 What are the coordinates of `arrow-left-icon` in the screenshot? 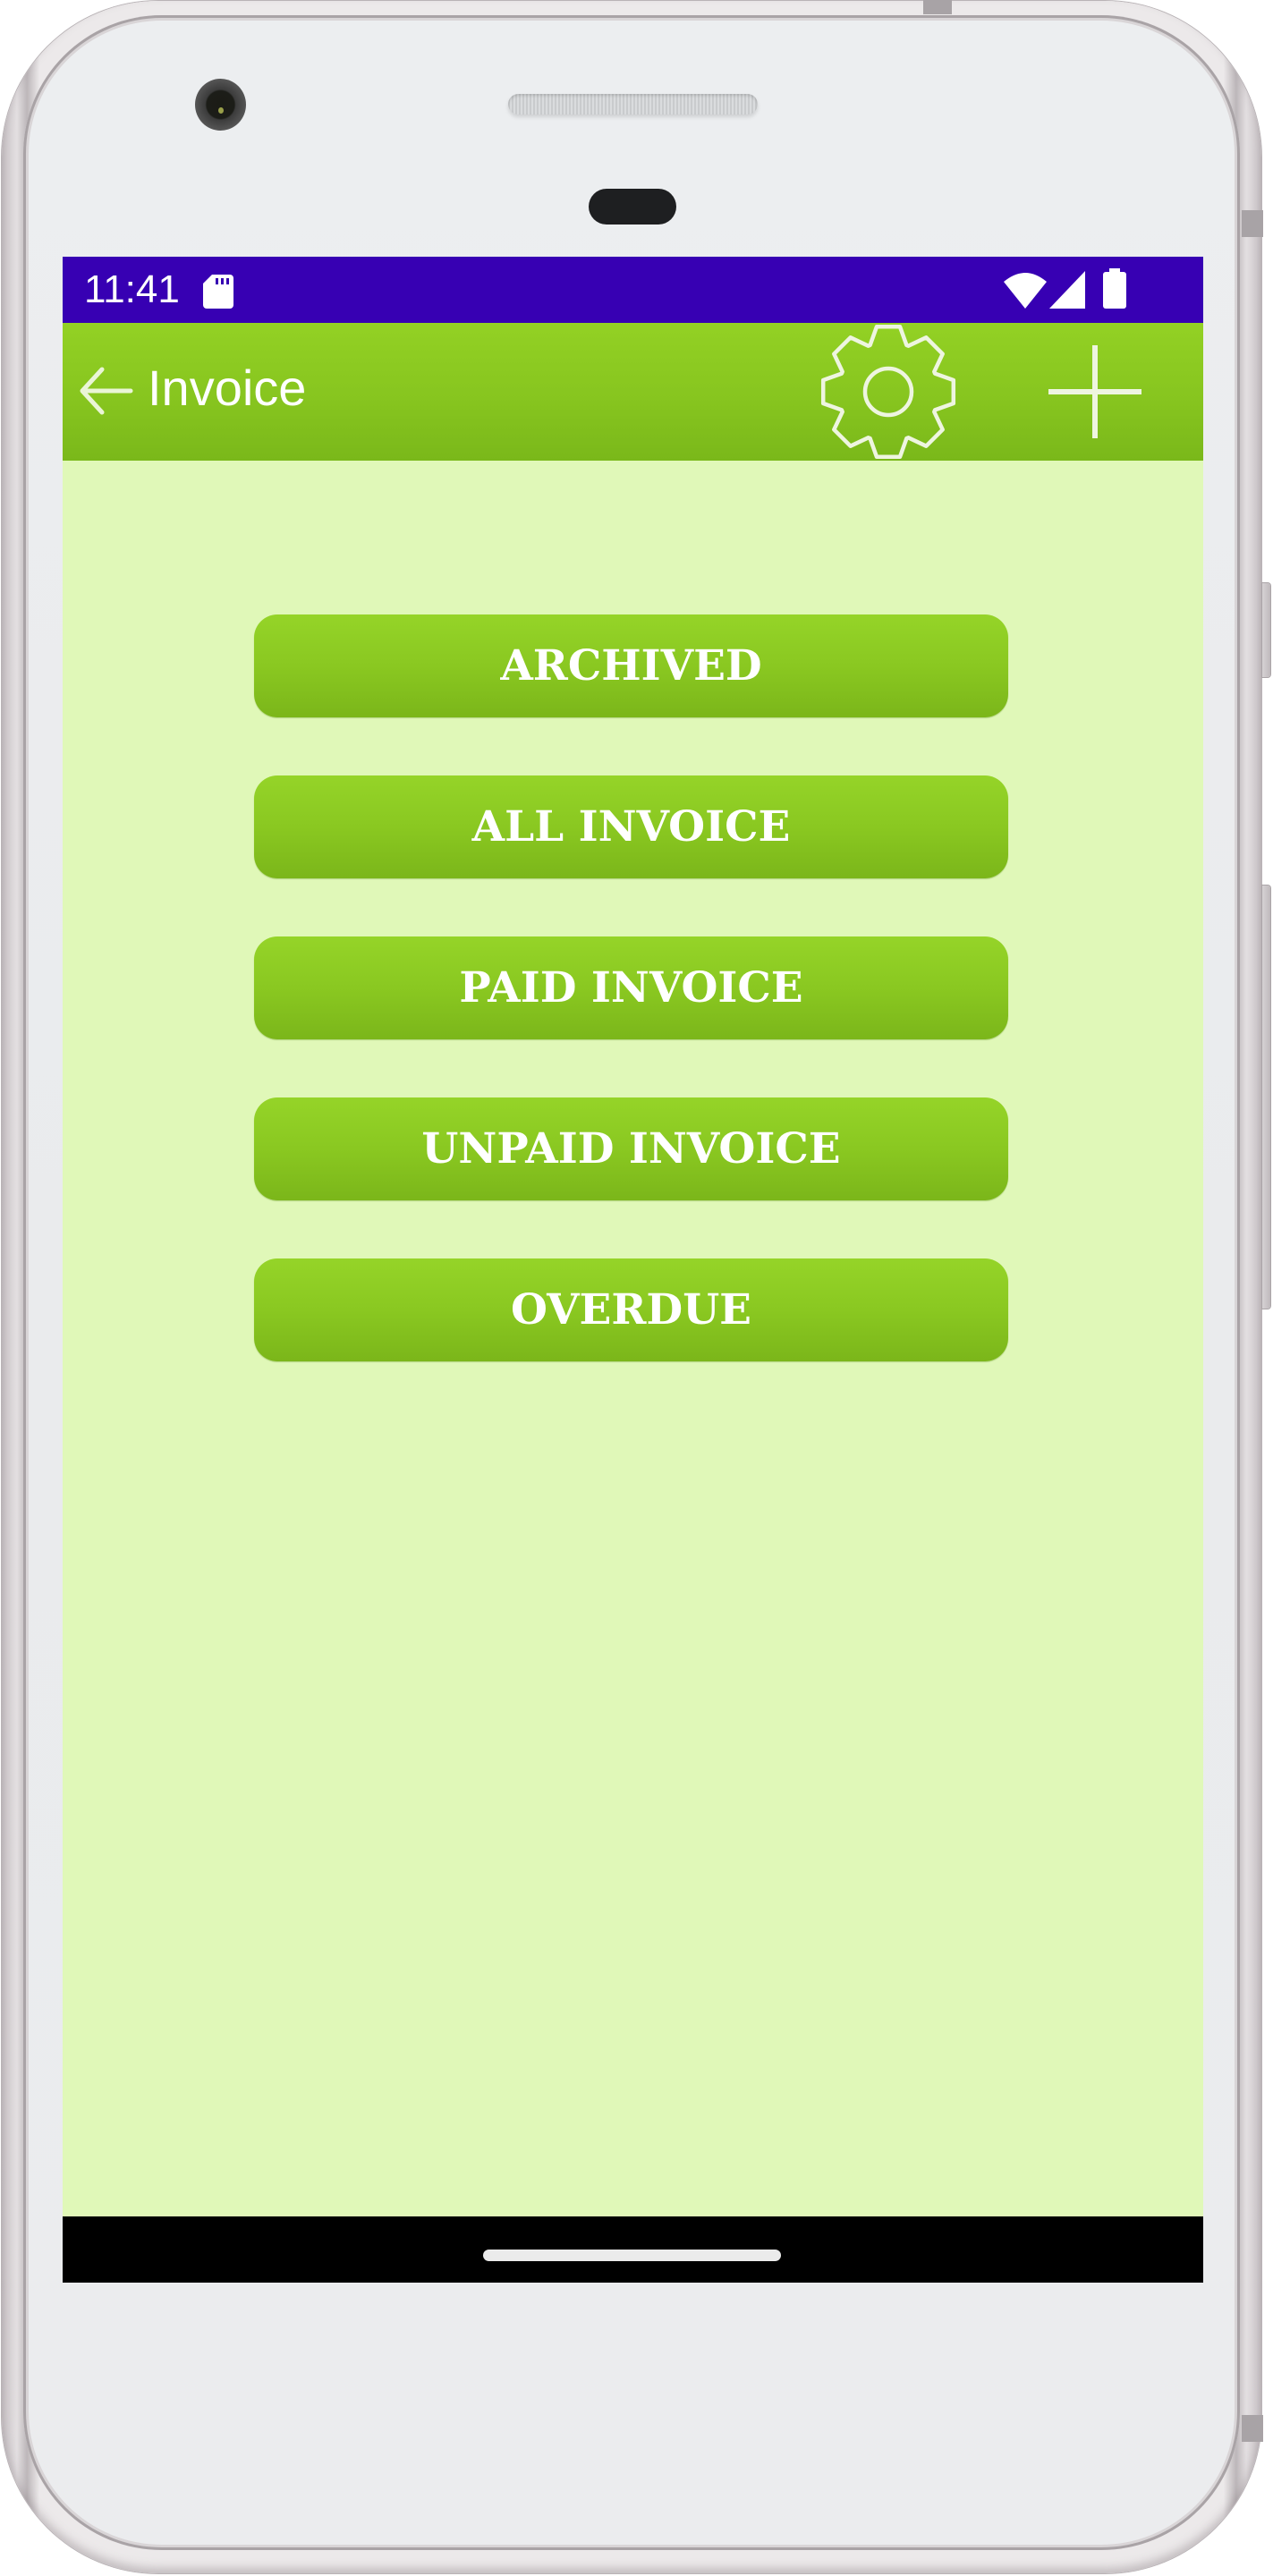 It's located at (104, 390).